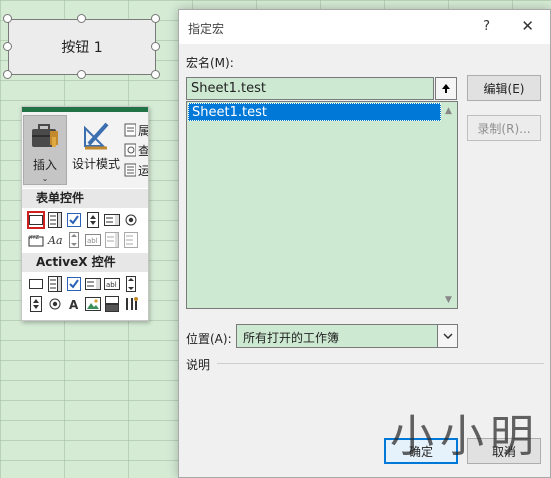 The height and width of the screenshot is (478, 551). I want to click on design-mode-button: 设计模式, so click(96, 150).